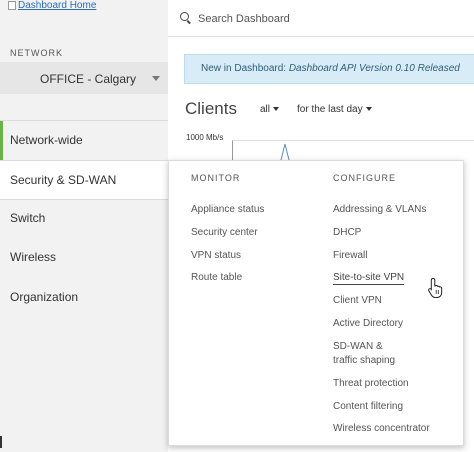 This screenshot has height=452, width=474. I want to click on menu-item-route-table: Route table, so click(216, 277).